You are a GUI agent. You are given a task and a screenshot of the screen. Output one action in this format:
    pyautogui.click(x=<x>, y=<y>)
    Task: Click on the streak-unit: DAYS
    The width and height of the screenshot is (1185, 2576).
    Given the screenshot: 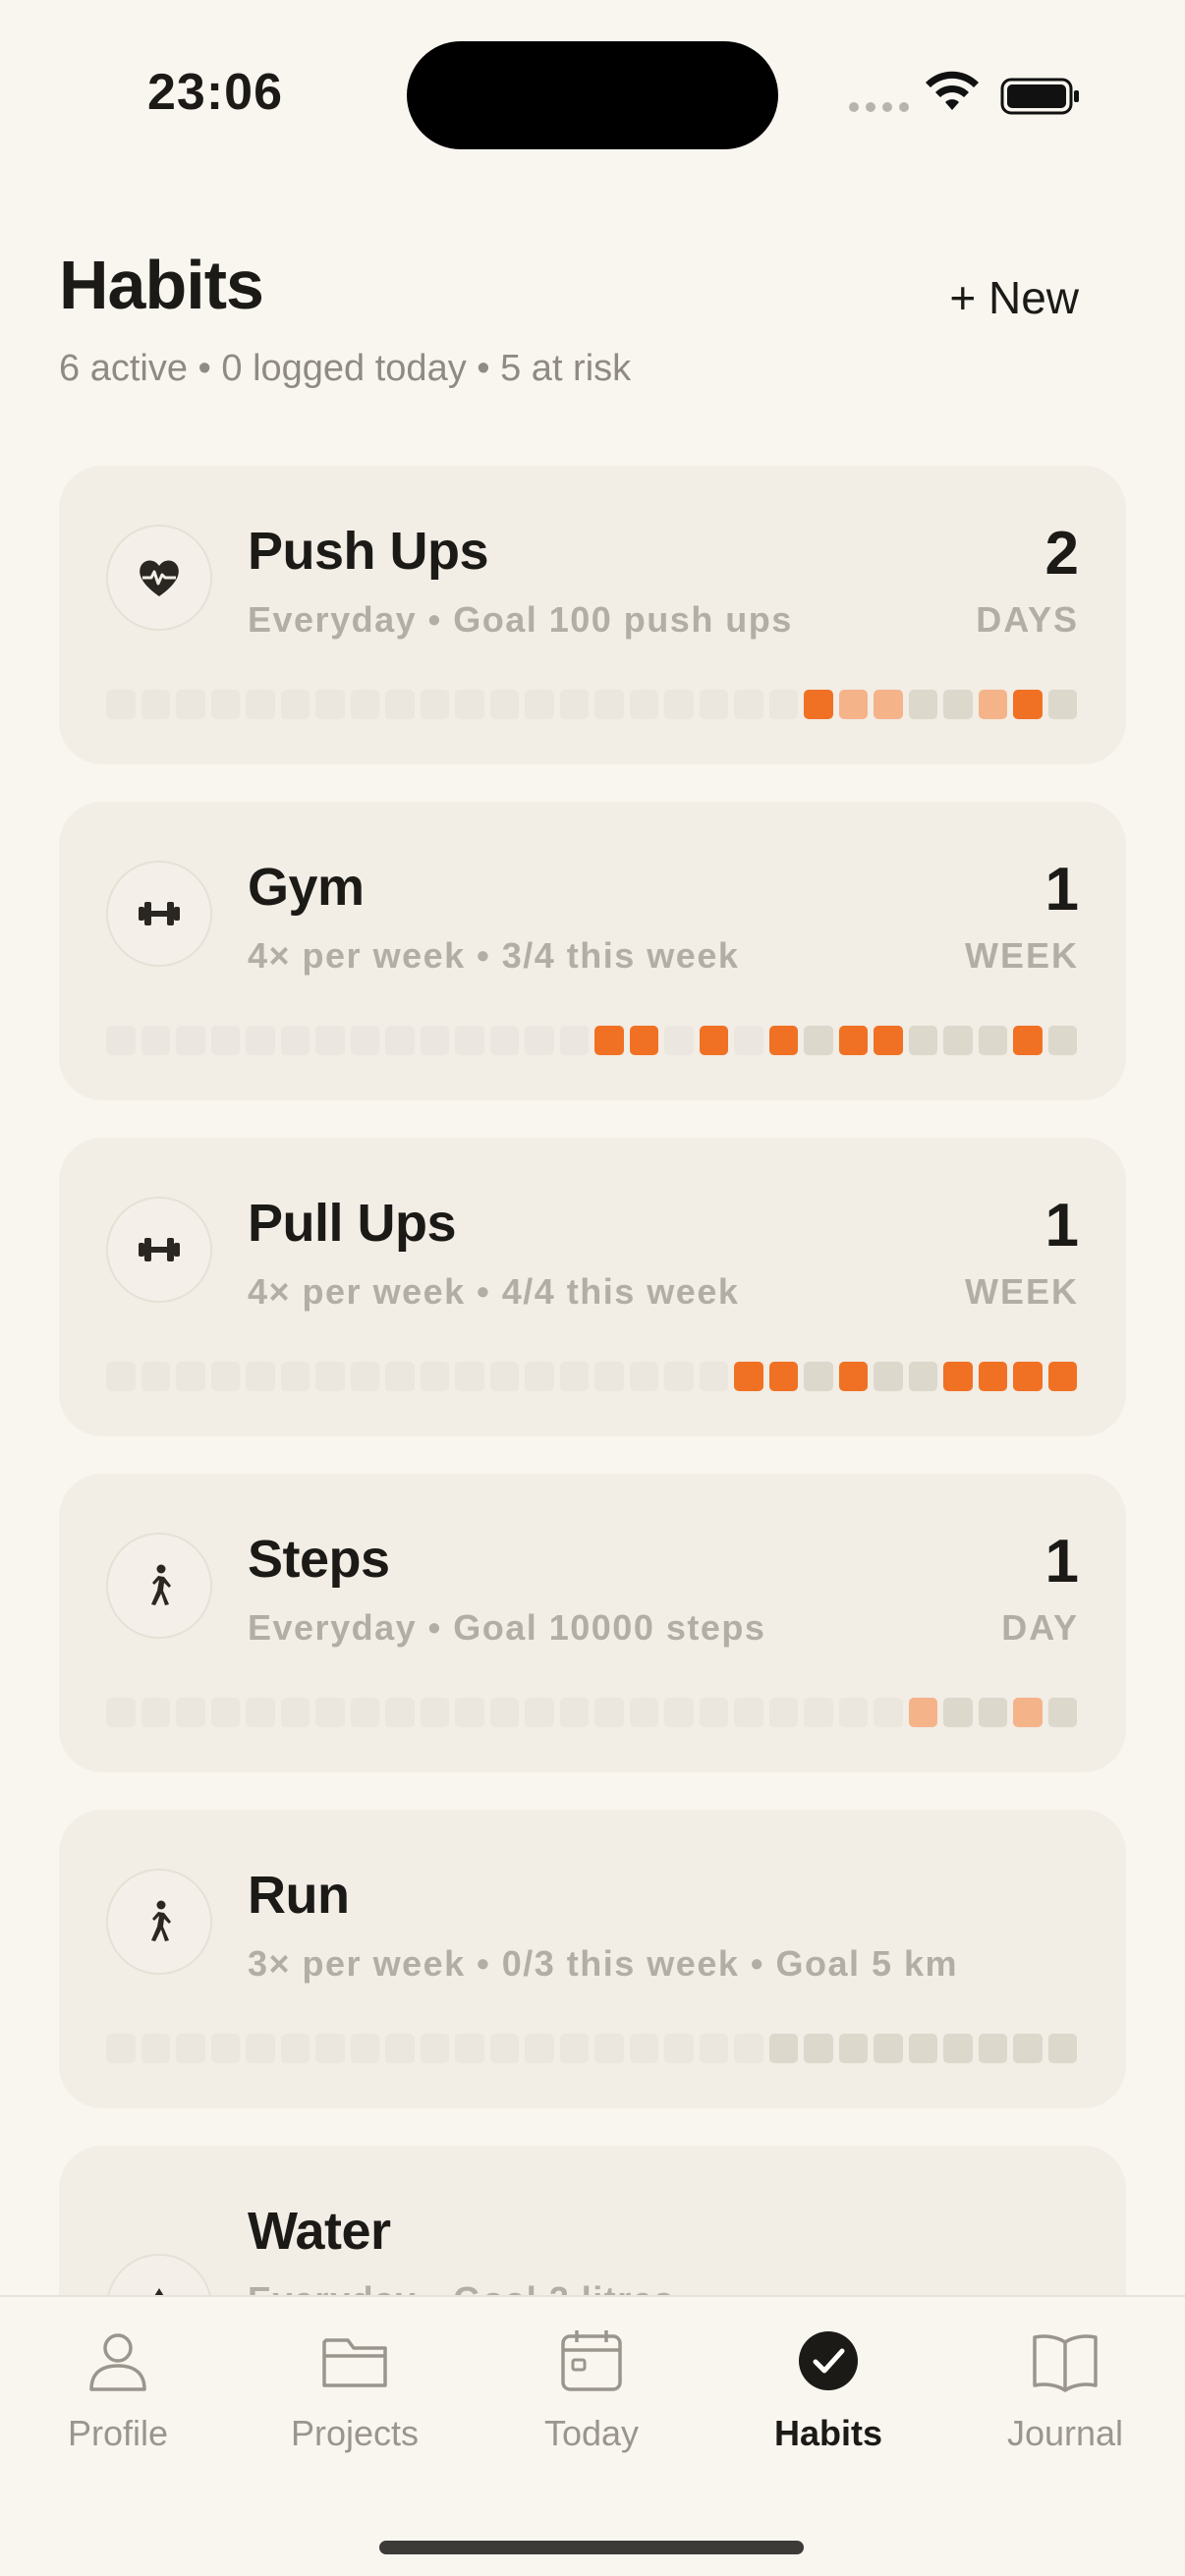 What is the action you would take?
    pyautogui.click(x=1027, y=619)
    